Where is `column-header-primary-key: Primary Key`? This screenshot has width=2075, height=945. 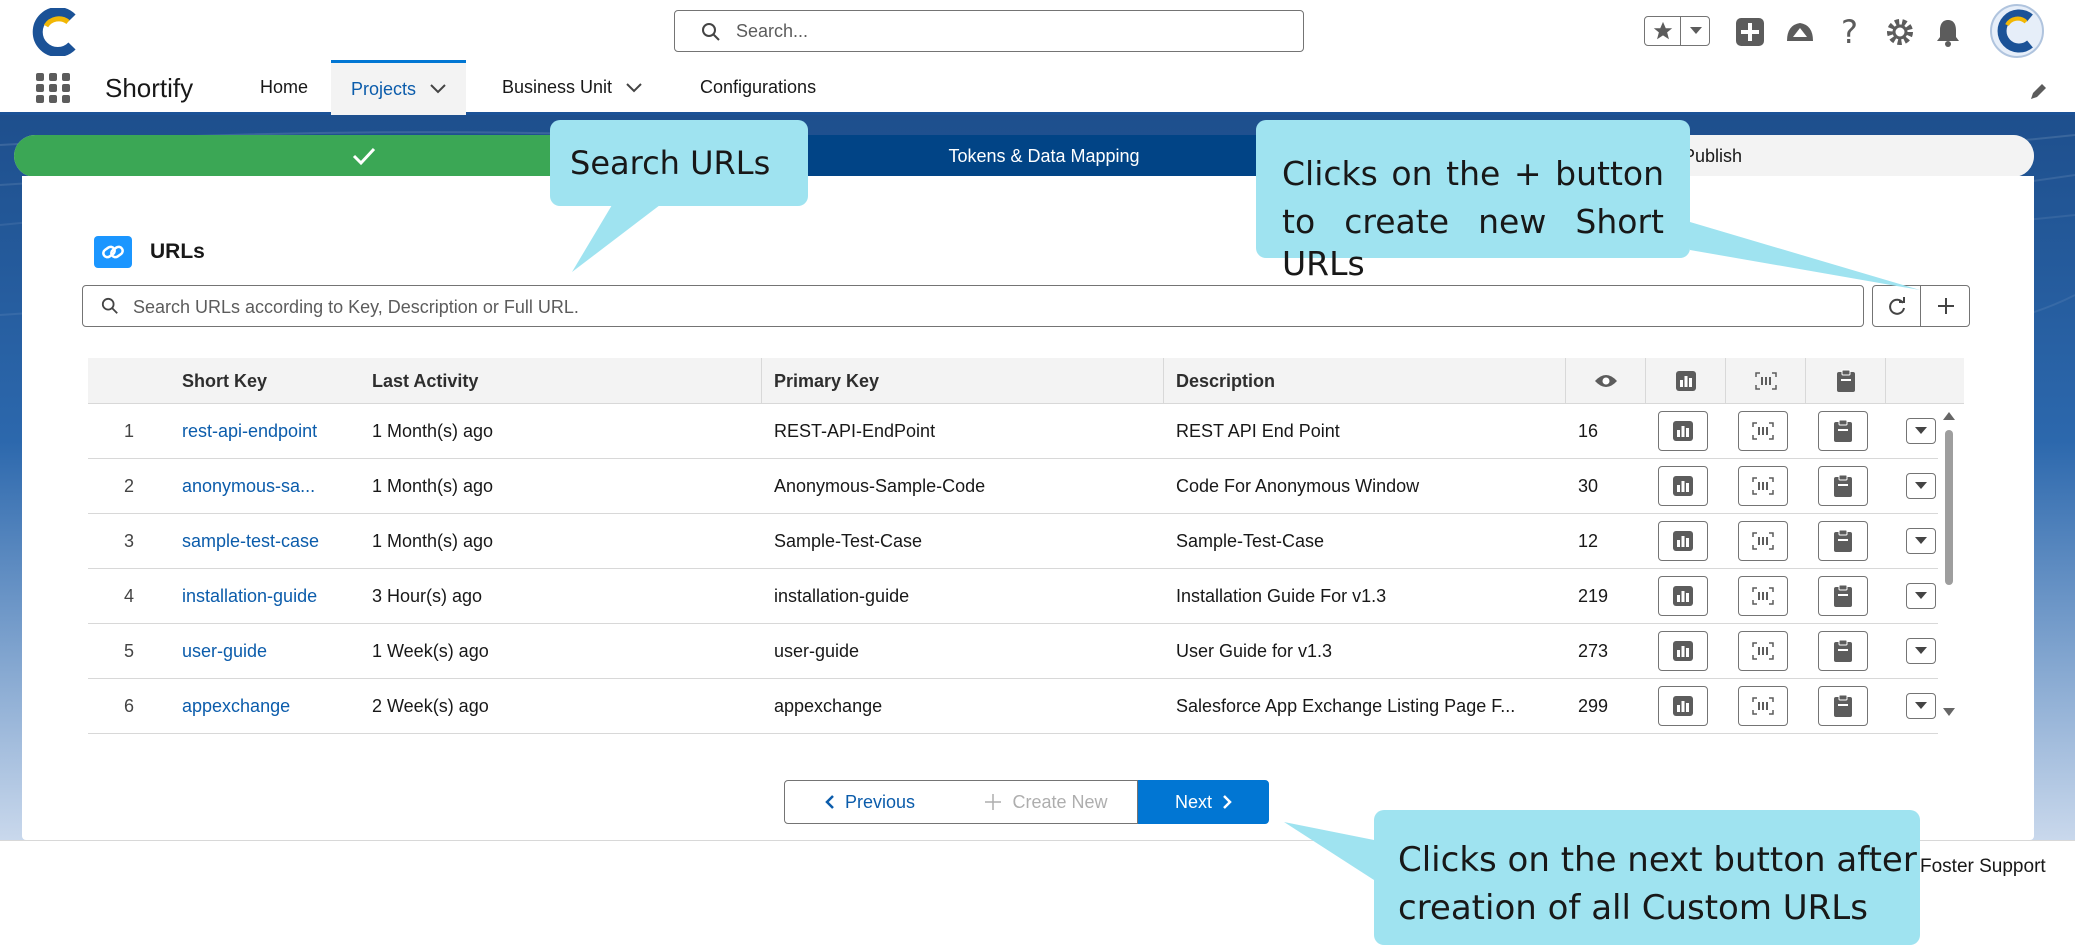
column-header-primary-key: Primary Key is located at coordinates (962, 381).